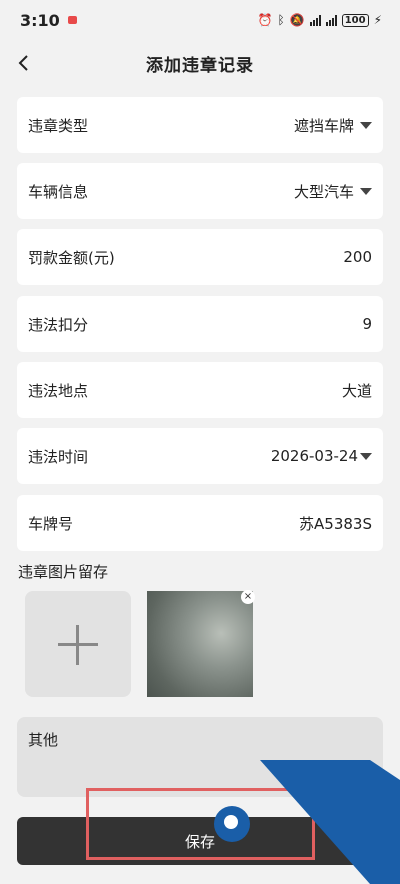  I want to click on status-left: 3:10, so click(48, 20).